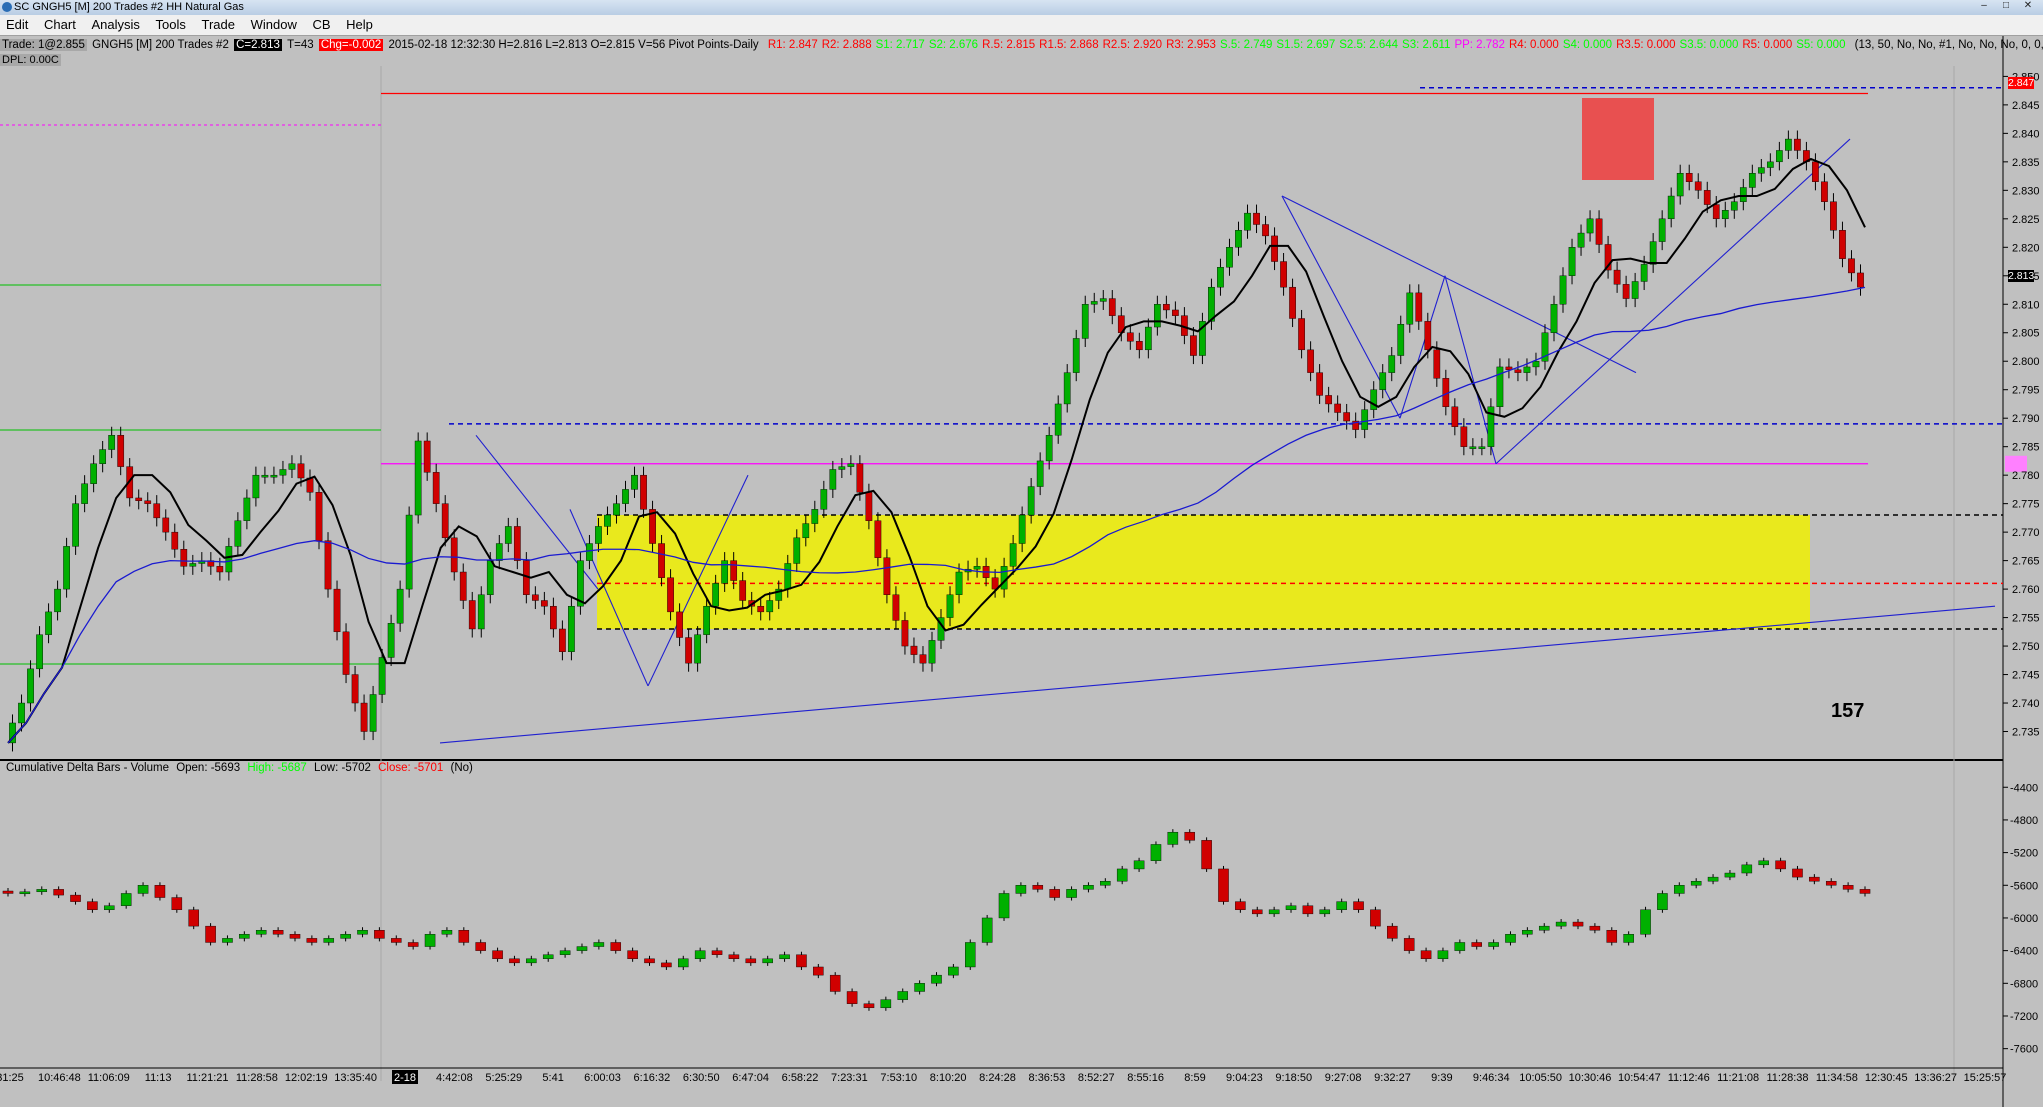  What do you see at coordinates (405, 1078) in the screenshot?
I see `time-tick-label-8: 2-18` at bounding box center [405, 1078].